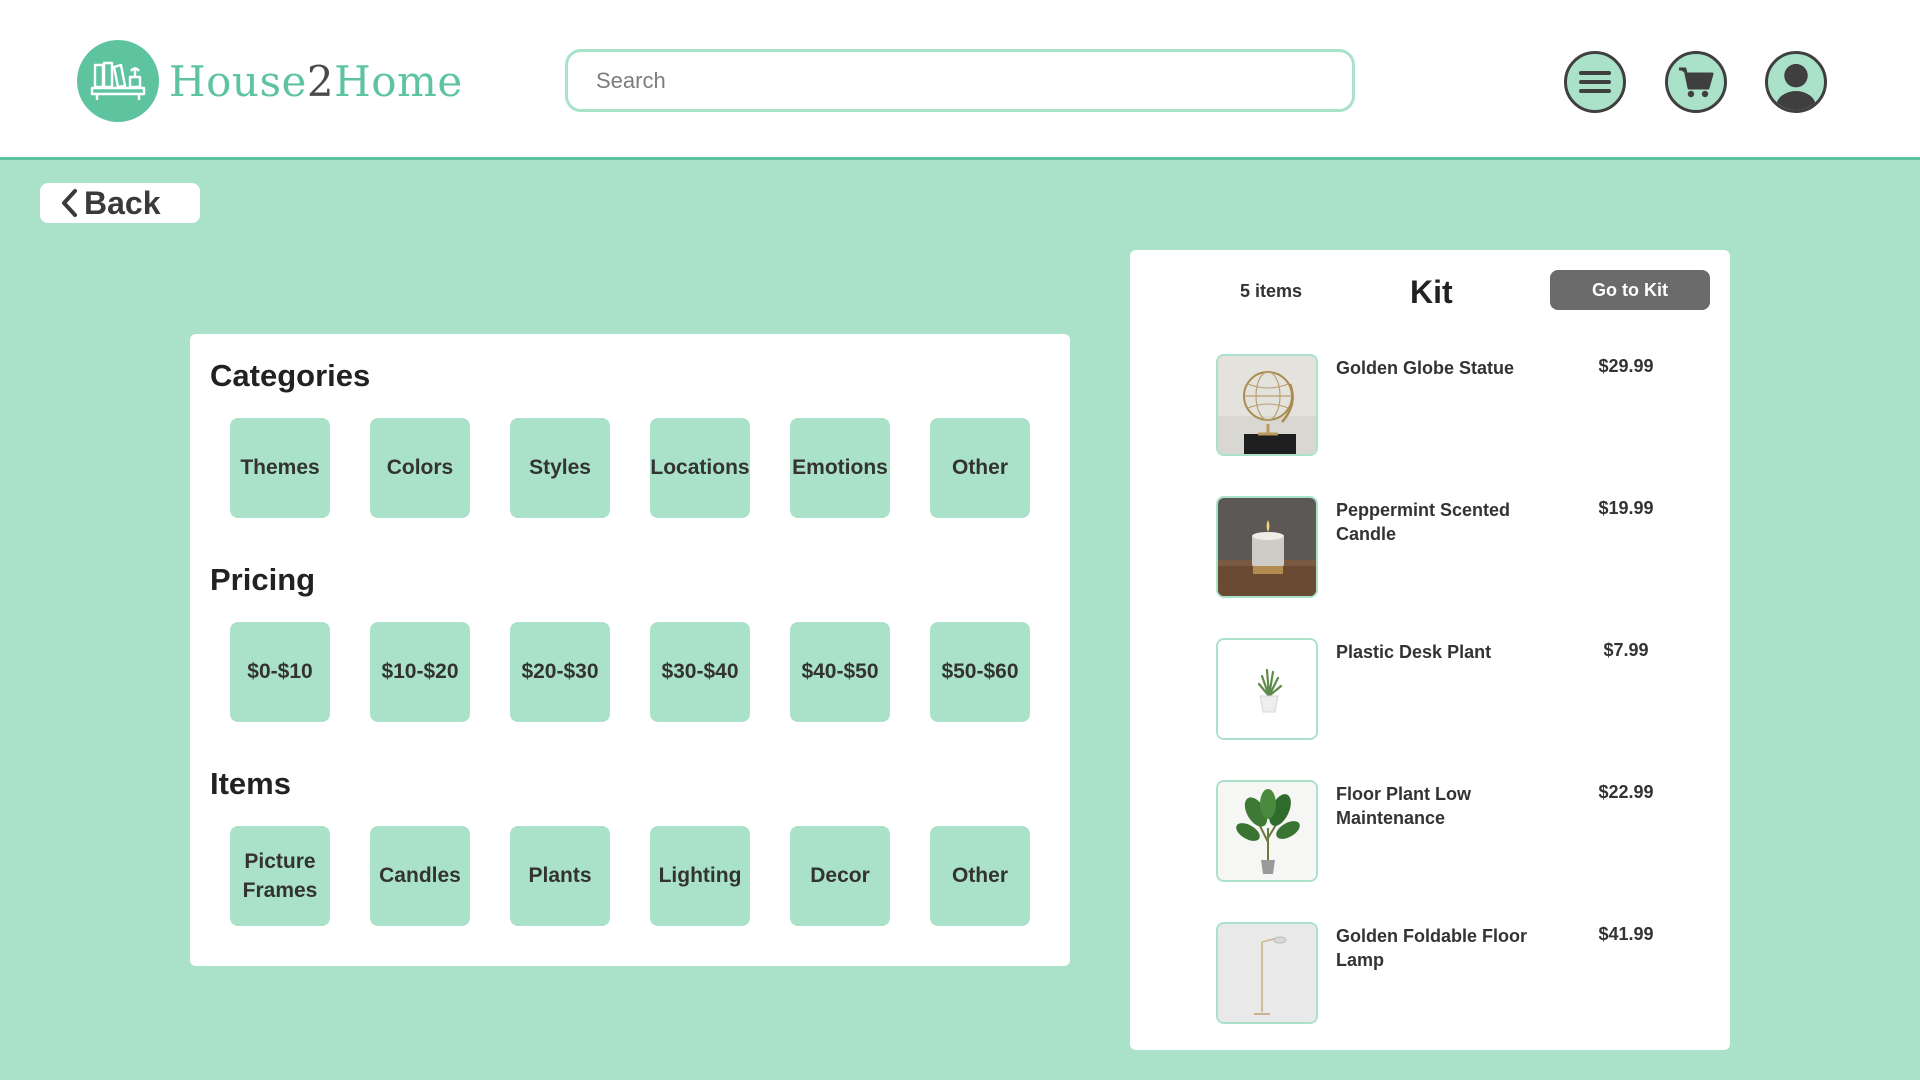  Describe the element at coordinates (1796, 86) in the screenshot. I see `account-icon` at that location.